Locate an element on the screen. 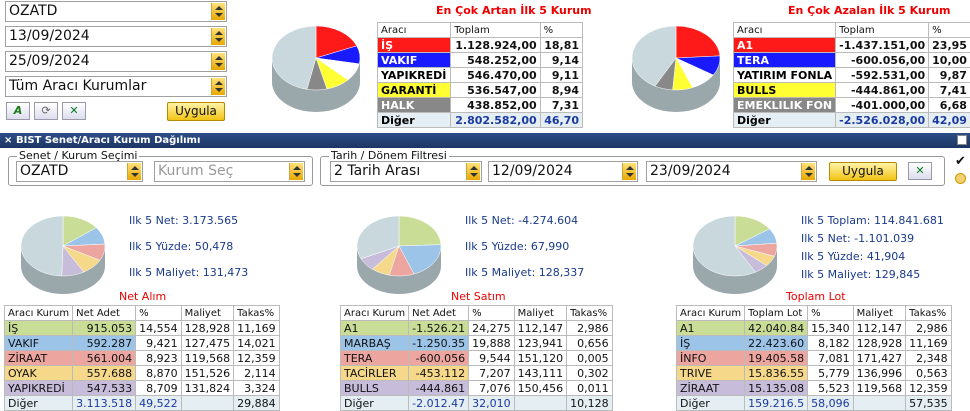  stock-value: OZATD is located at coordinates (44, 171).